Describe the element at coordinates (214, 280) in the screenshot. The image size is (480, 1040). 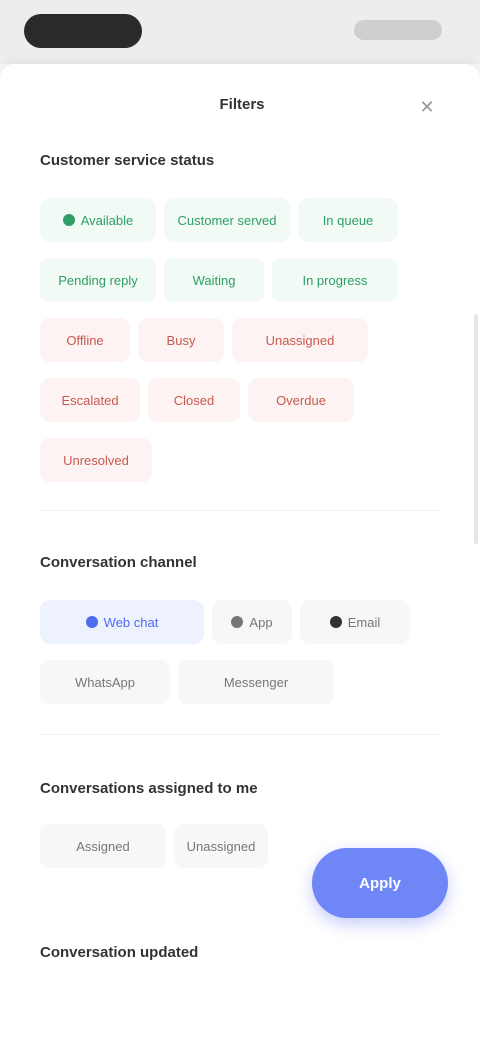
I see `status-chip: Waiting` at that location.